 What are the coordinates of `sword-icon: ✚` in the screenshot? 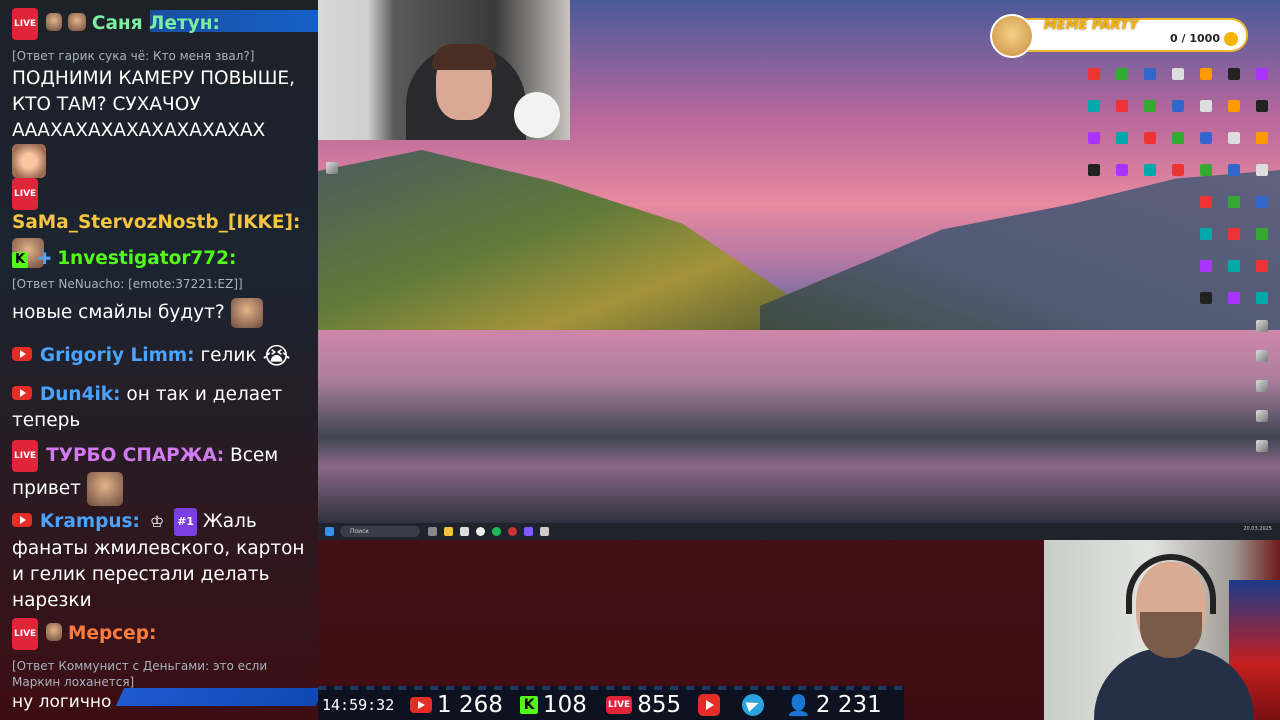 It's located at (44, 258).